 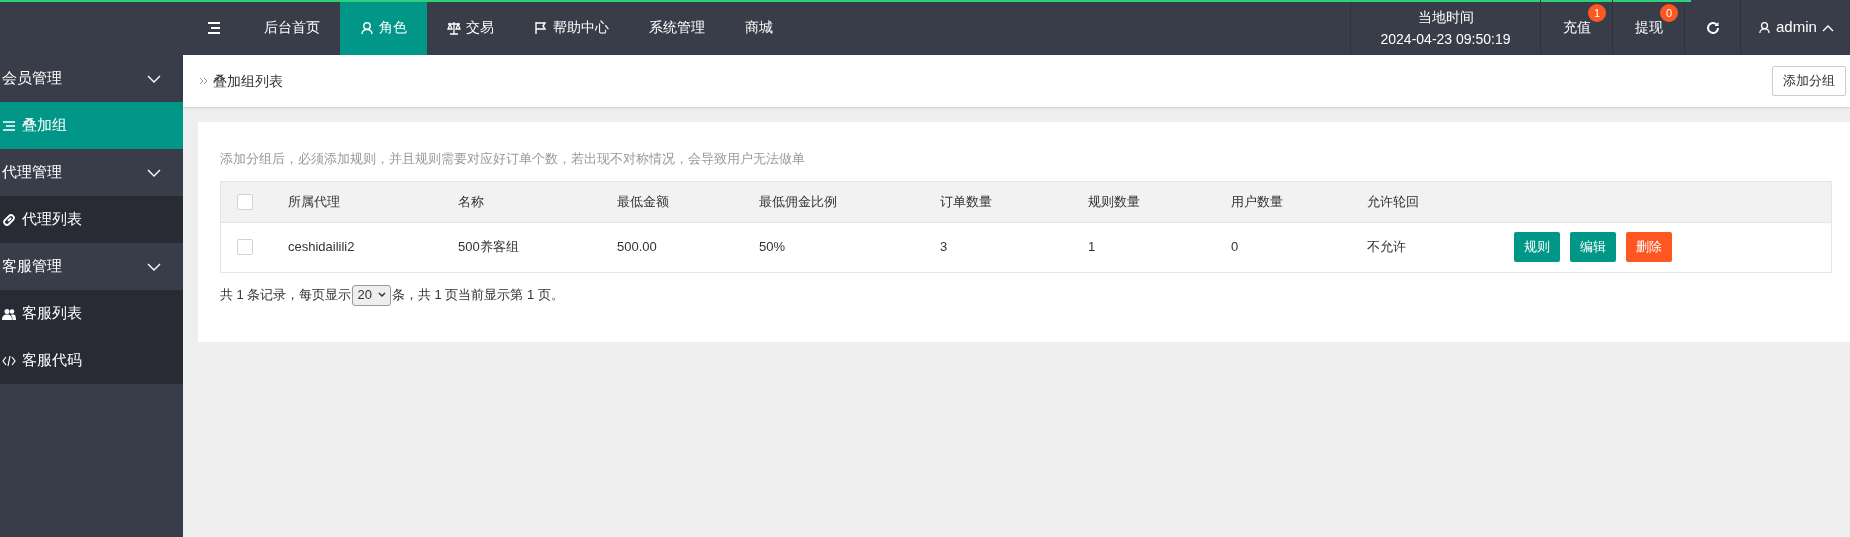 I want to click on table-cell-text: 500养客组, so click(x=489, y=247).